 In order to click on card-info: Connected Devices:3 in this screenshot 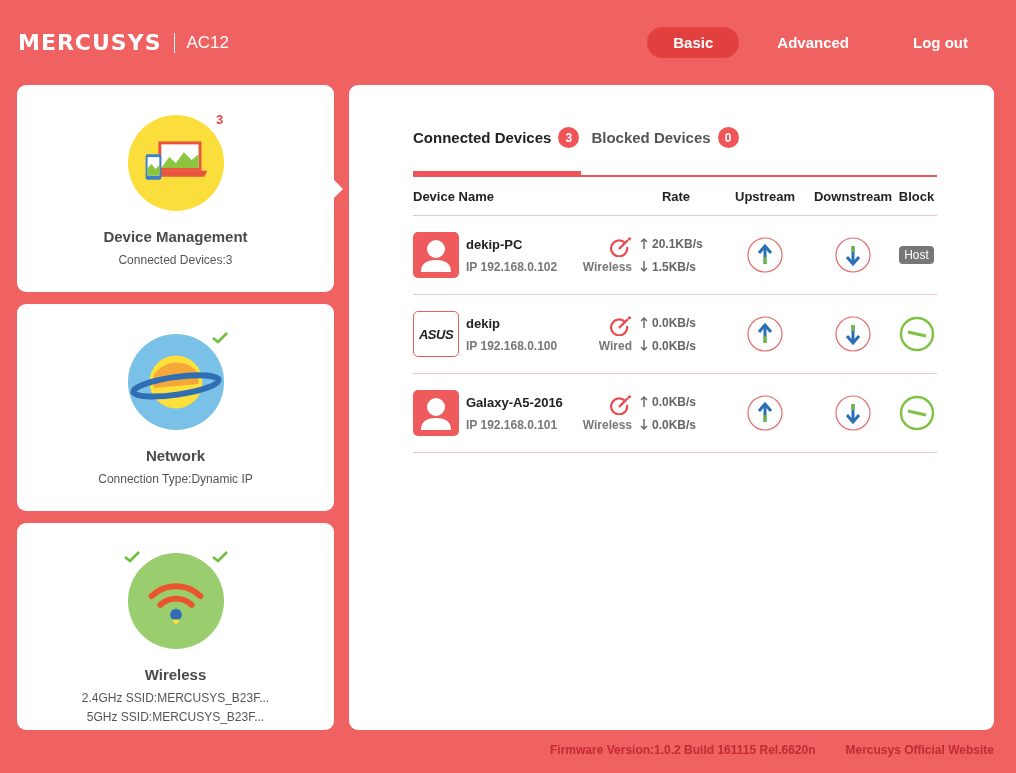, I will do `click(175, 260)`.